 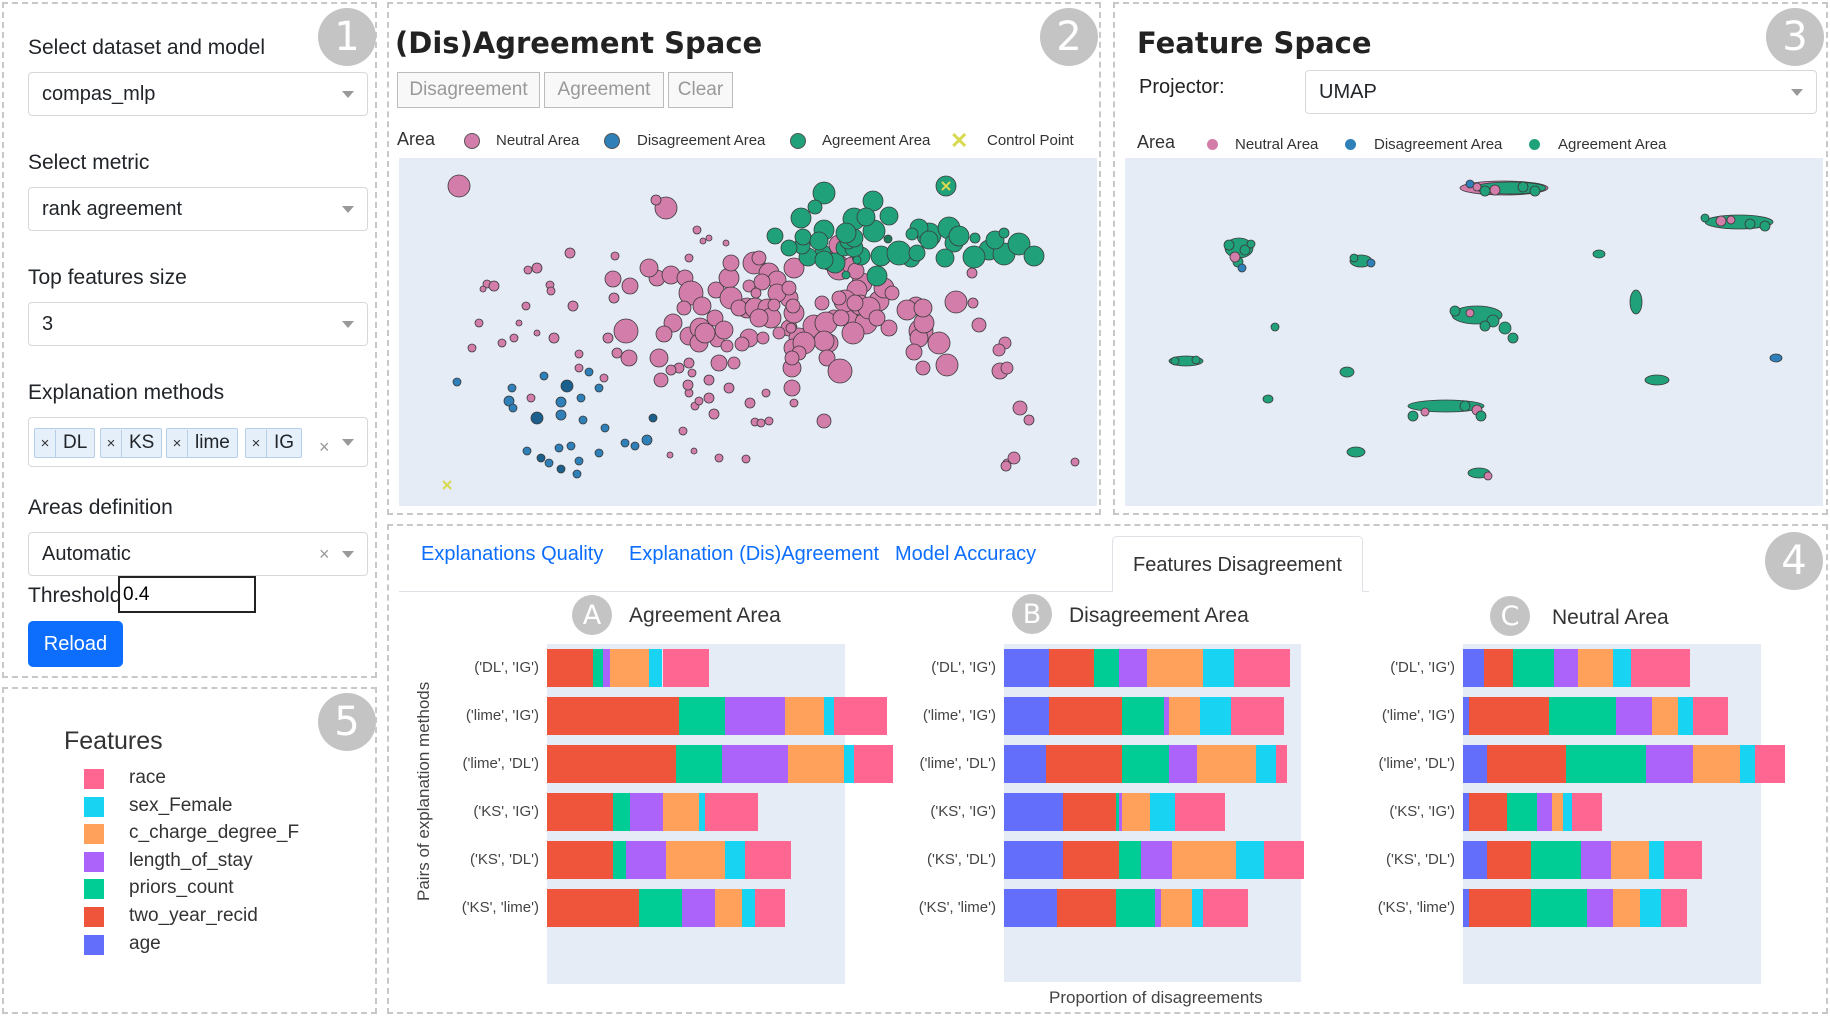 What do you see at coordinates (512, 554) in the screenshot?
I see `tab-explanations-quality: Explanations Quality` at bounding box center [512, 554].